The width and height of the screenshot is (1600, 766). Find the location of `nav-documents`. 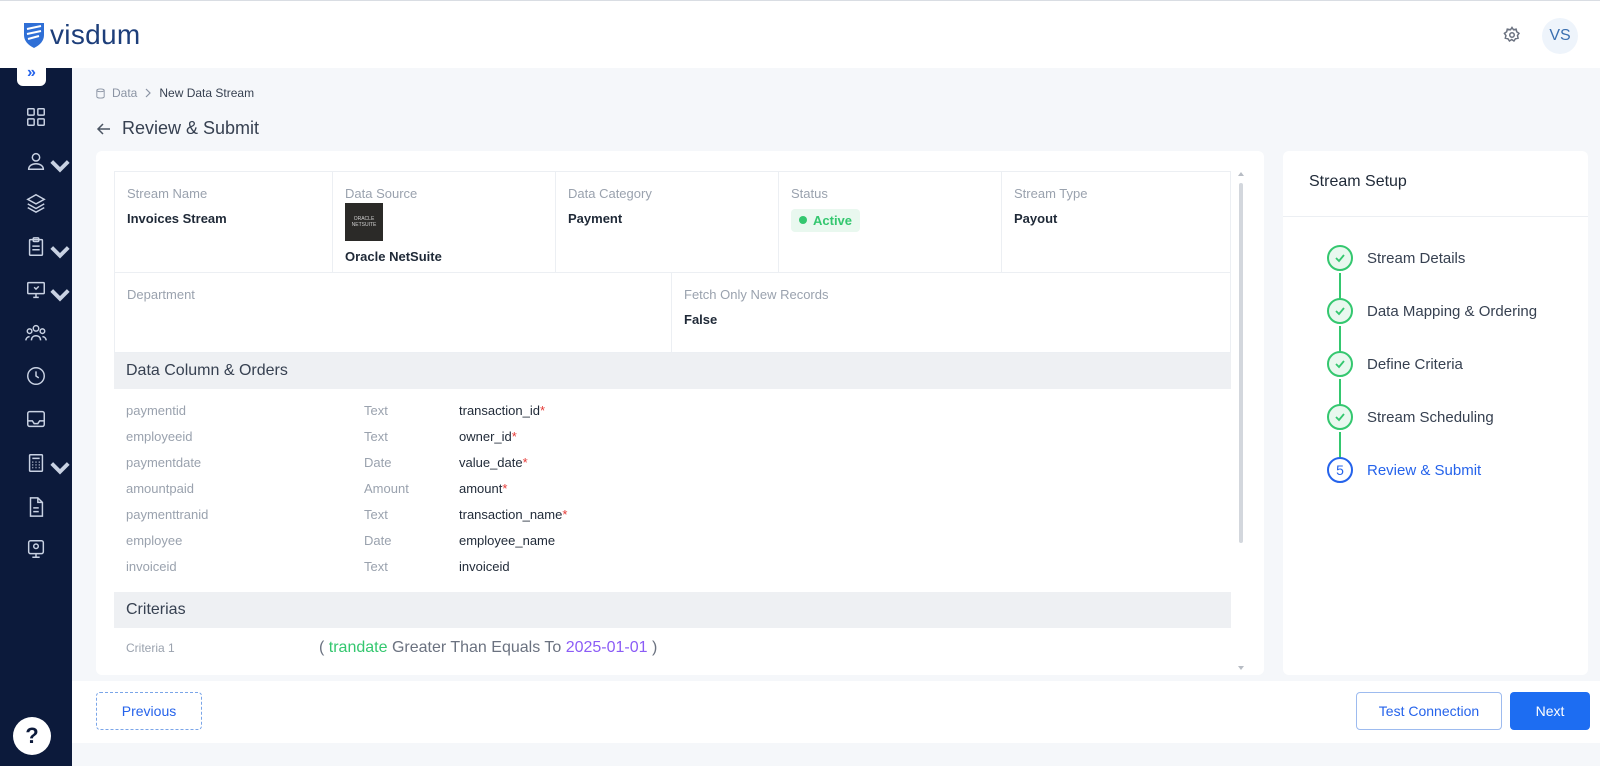

nav-documents is located at coordinates (36, 507).